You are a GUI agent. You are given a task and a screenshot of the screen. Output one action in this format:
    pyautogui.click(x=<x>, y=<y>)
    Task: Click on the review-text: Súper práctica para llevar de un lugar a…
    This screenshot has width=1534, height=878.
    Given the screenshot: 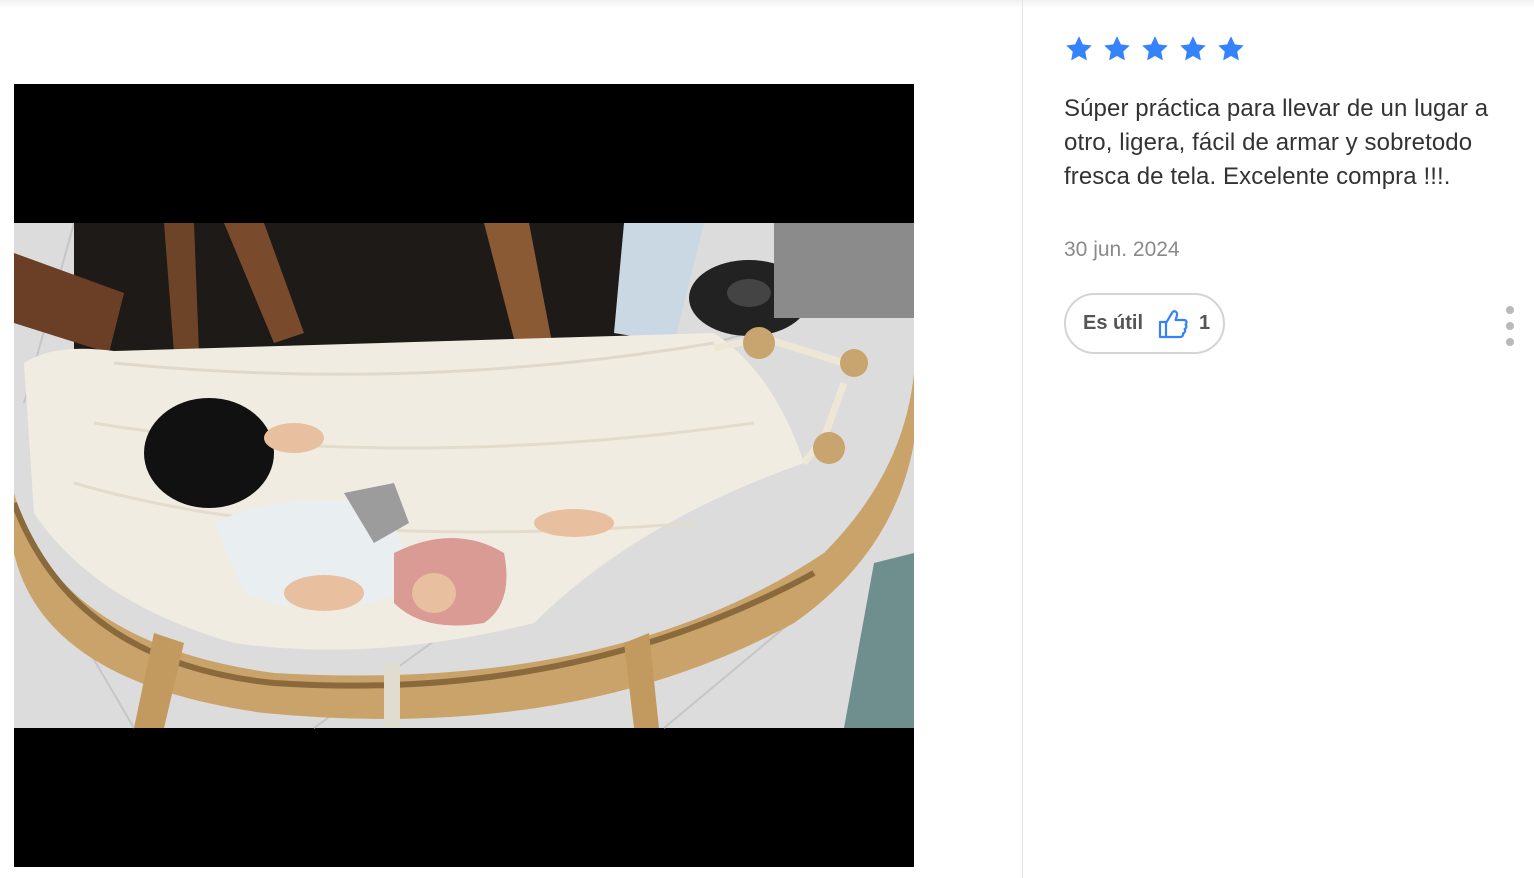 What is the action you would take?
    pyautogui.click(x=1276, y=142)
    